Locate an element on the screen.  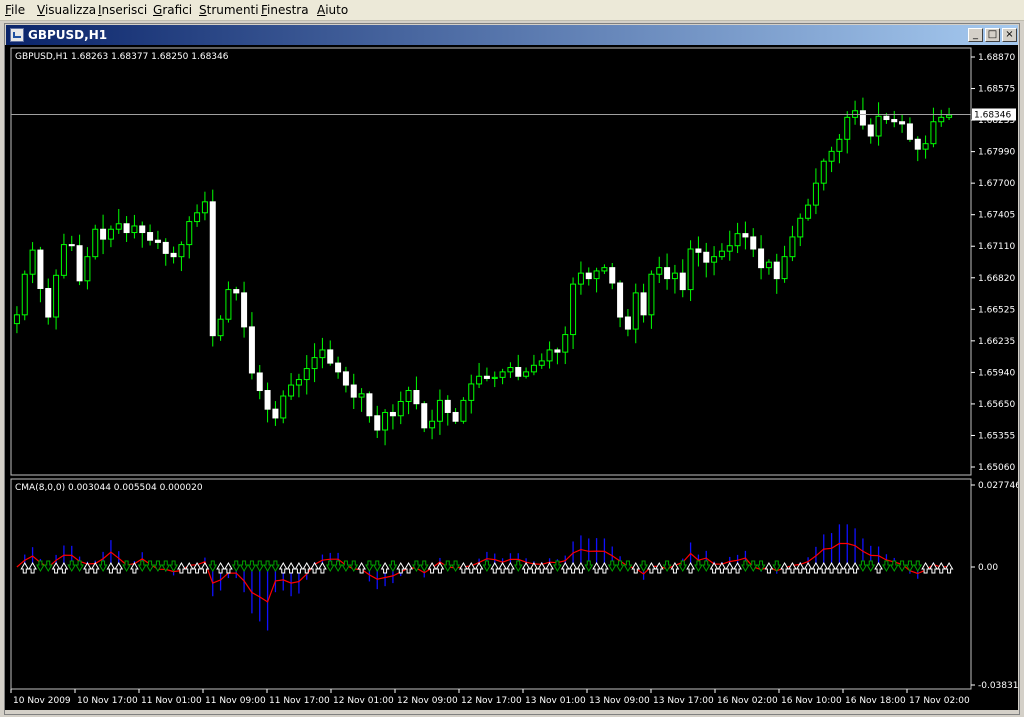
window-title: GBPUSD,H1 is located at coordinates (68, 35).